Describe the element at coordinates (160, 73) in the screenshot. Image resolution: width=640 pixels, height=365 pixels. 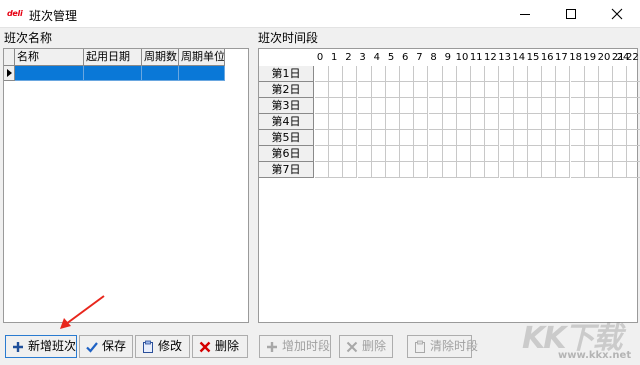
I see `cell-cycle-count` at that location.